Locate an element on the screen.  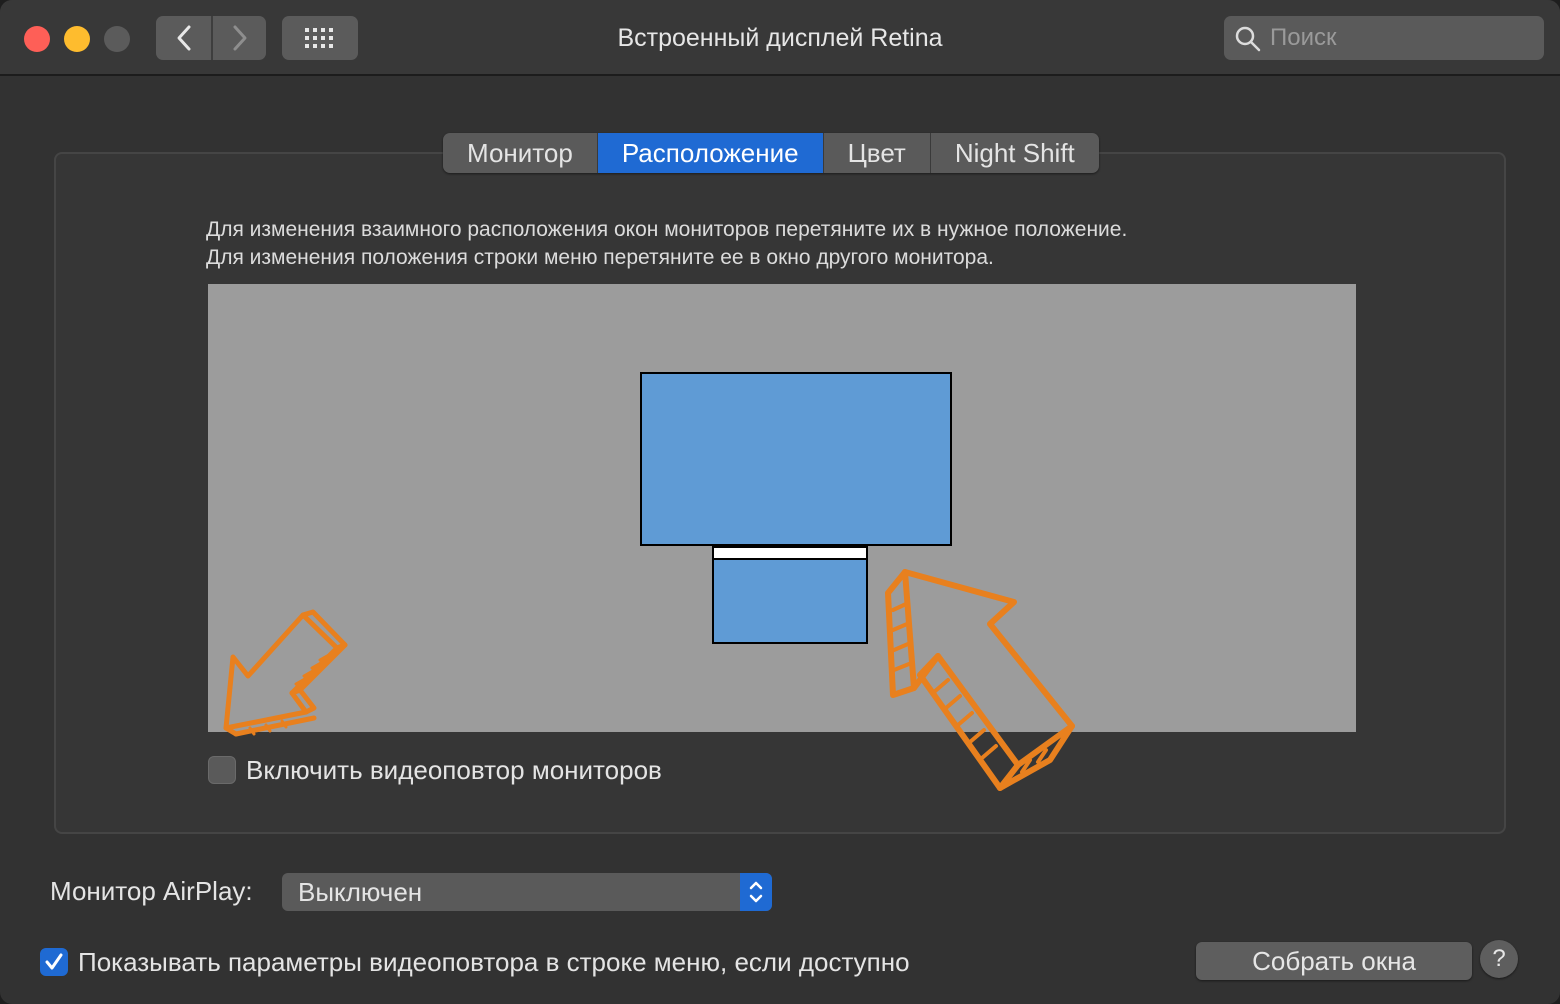
chevron-up-down-icon is located at coordinates (756, 892).